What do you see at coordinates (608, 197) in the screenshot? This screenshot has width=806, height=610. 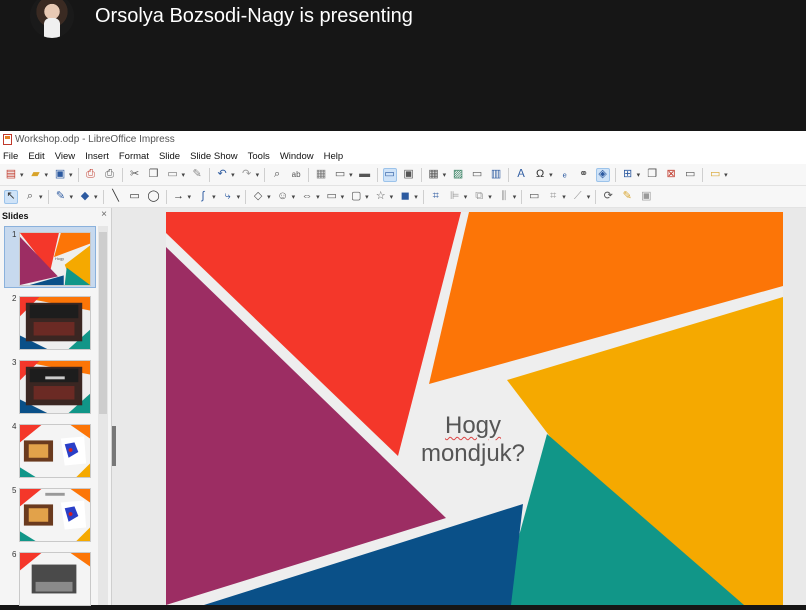 I see `toggle-extrusion-icon: ⟳` at bounding box center [608, 197].